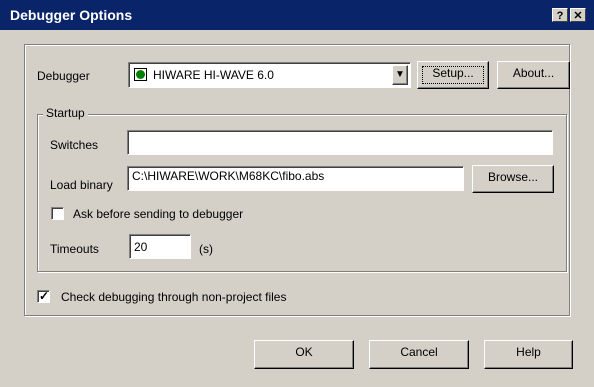  What do you see at coordinates (578, 15) in the screenshot?
I see `close-icon: ✕` at bounding box center [578, 15].